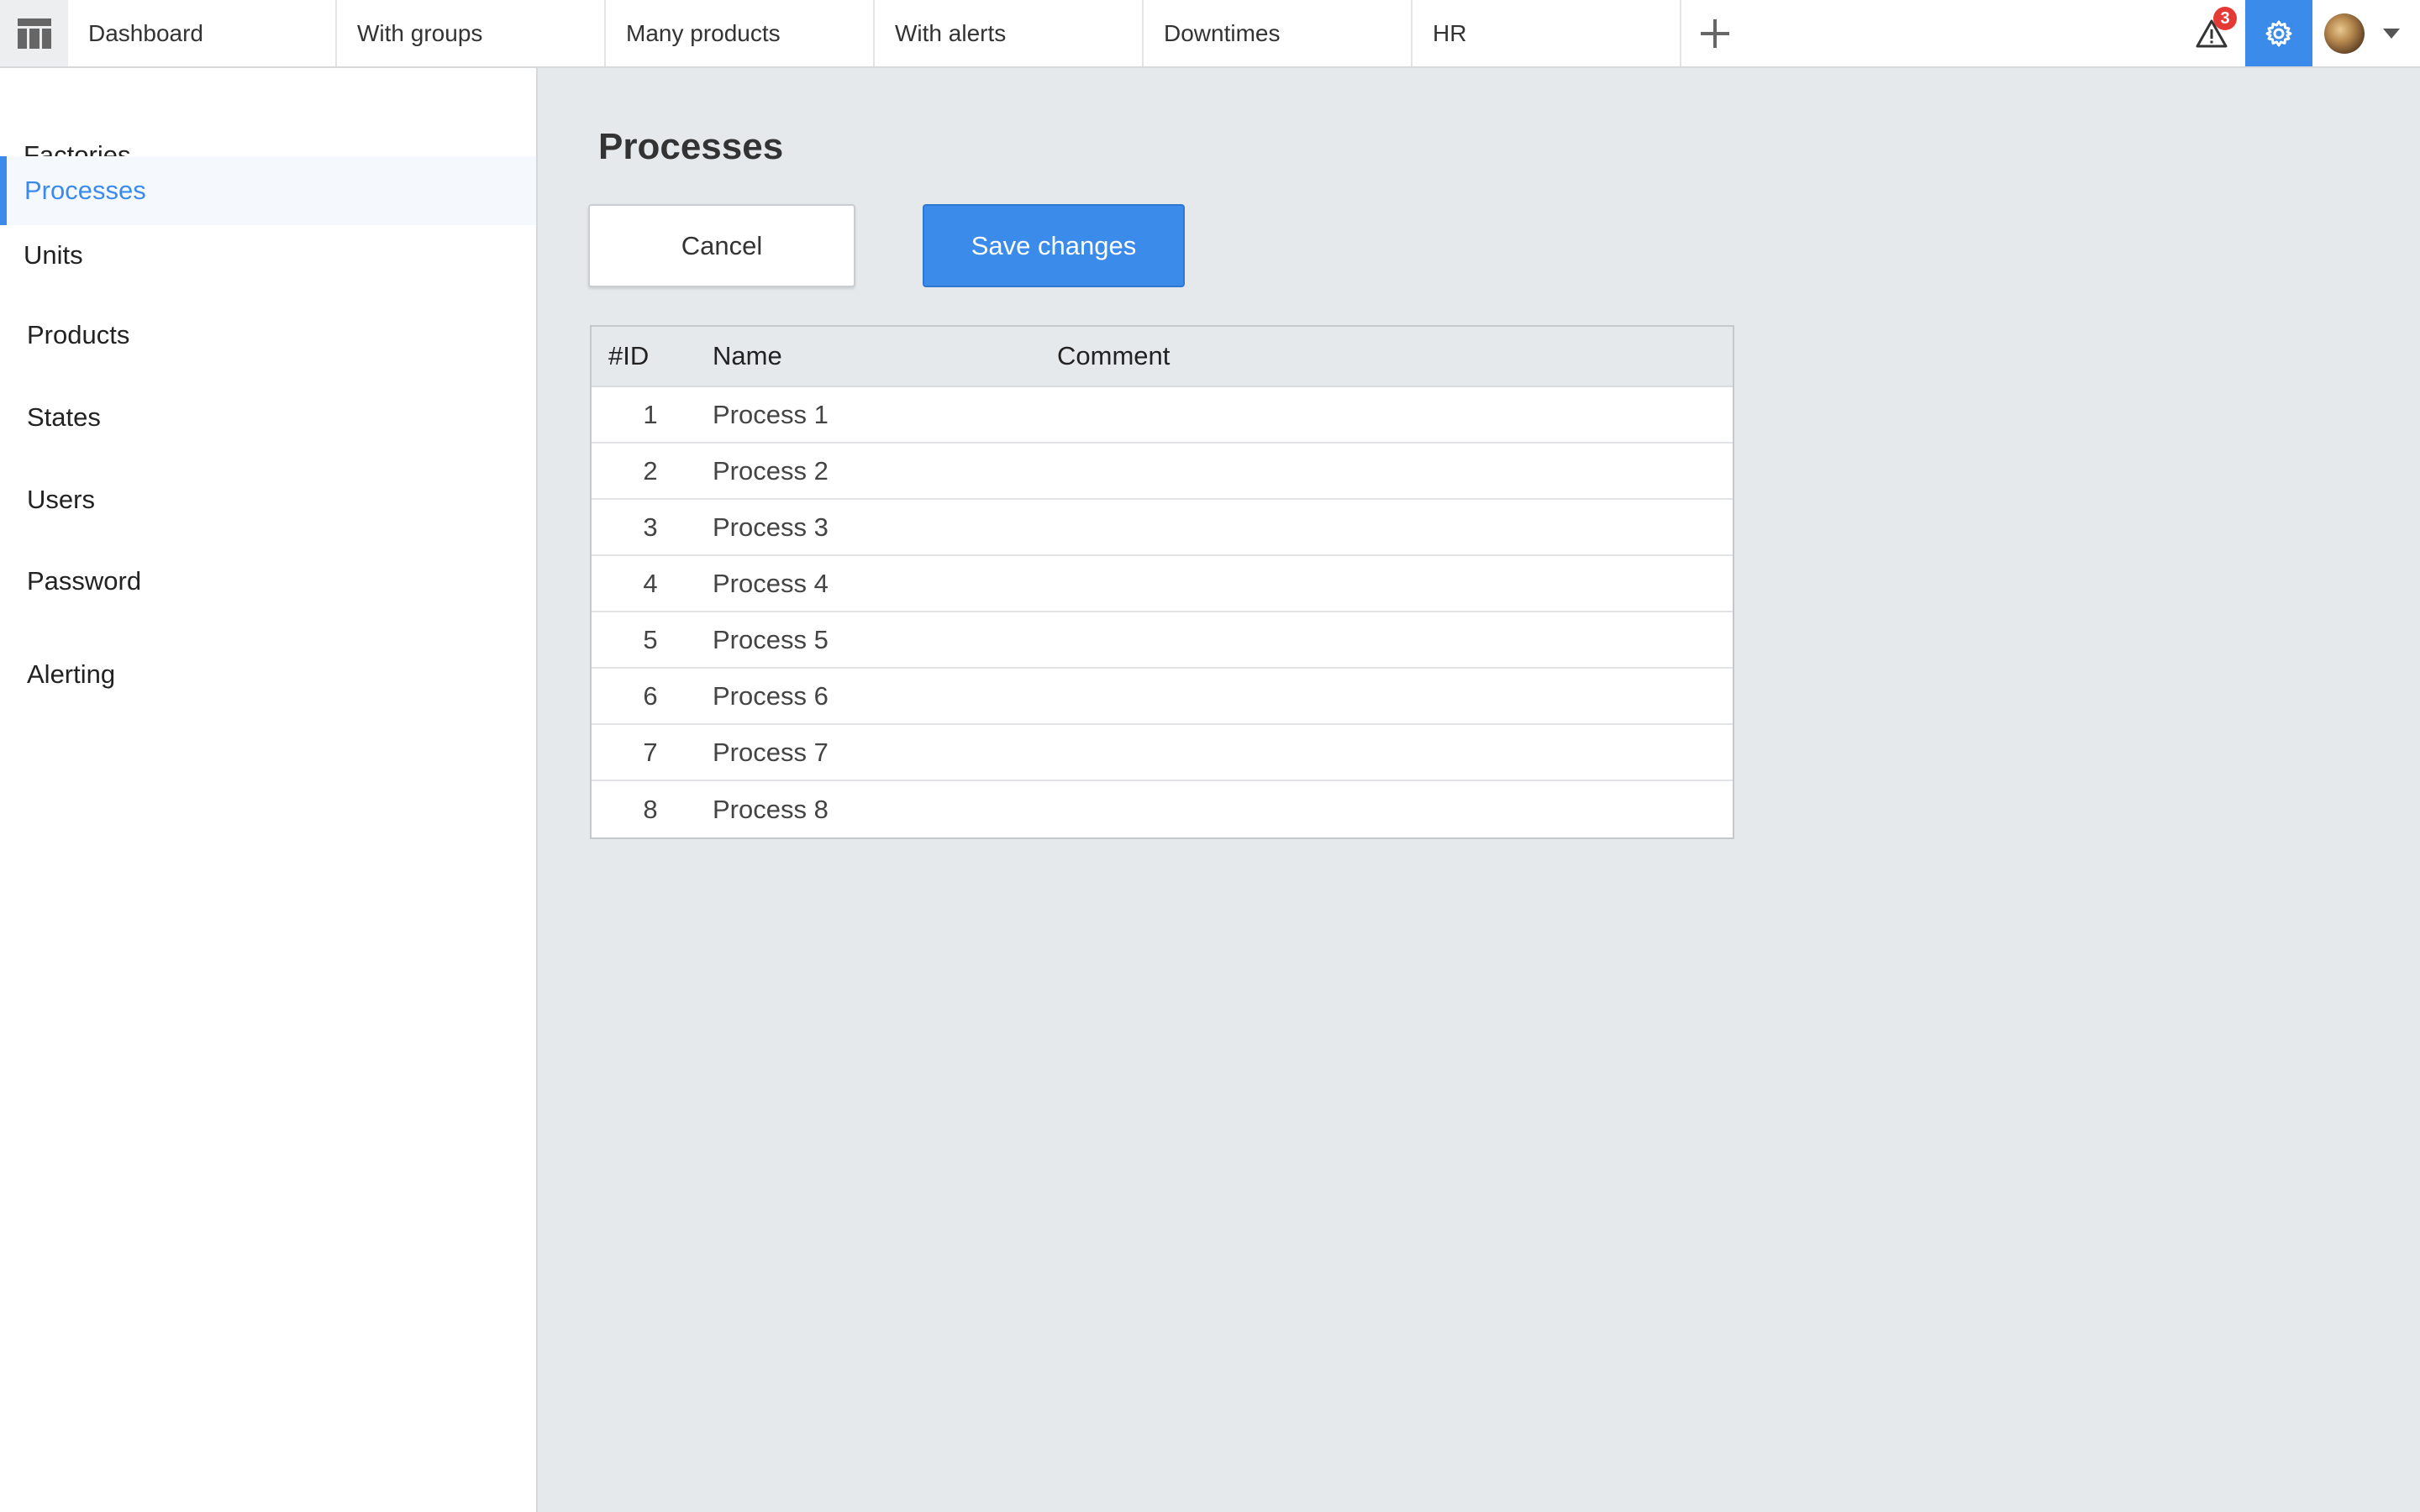 The height and width of the screenshot is (1512, 2420). I want to click on row-name-field: Process 7, so click(883, 753).